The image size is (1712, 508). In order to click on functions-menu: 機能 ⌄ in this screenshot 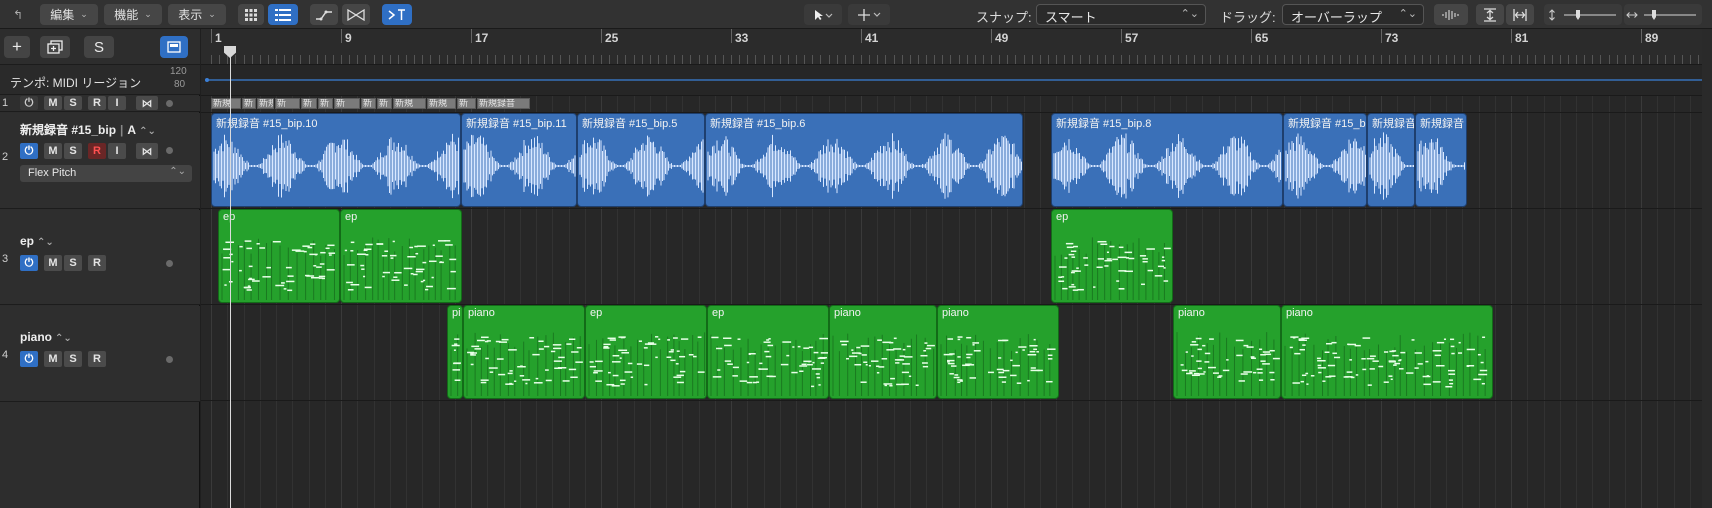, I will do `click(133, 14)`.